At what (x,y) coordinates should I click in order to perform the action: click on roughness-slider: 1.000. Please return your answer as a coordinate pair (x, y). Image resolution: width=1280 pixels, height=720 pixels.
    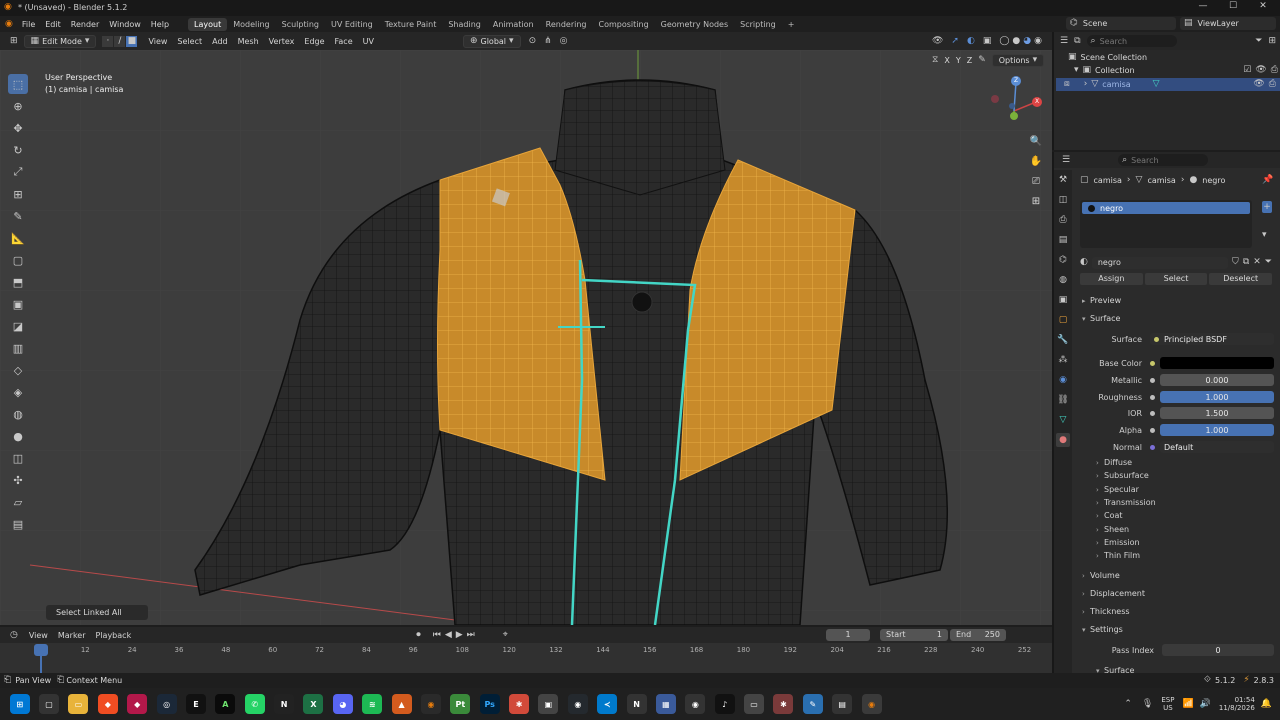
    Looking at the image, I should click on (1217, 397).